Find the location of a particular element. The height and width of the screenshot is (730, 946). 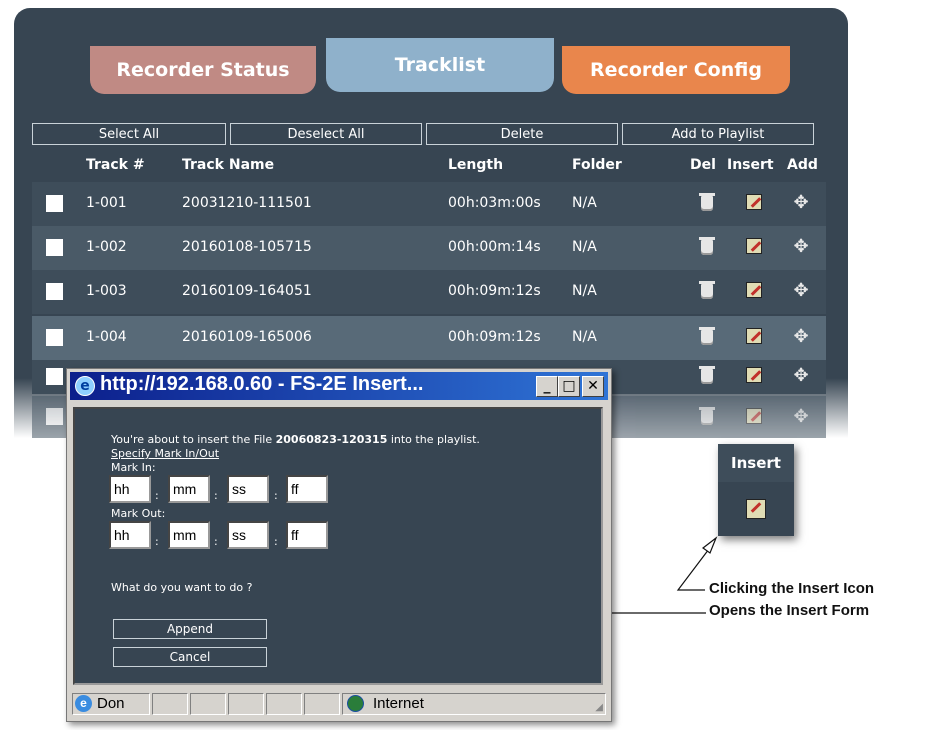

close-icon: ✕ is located at coordinates (593, 386).